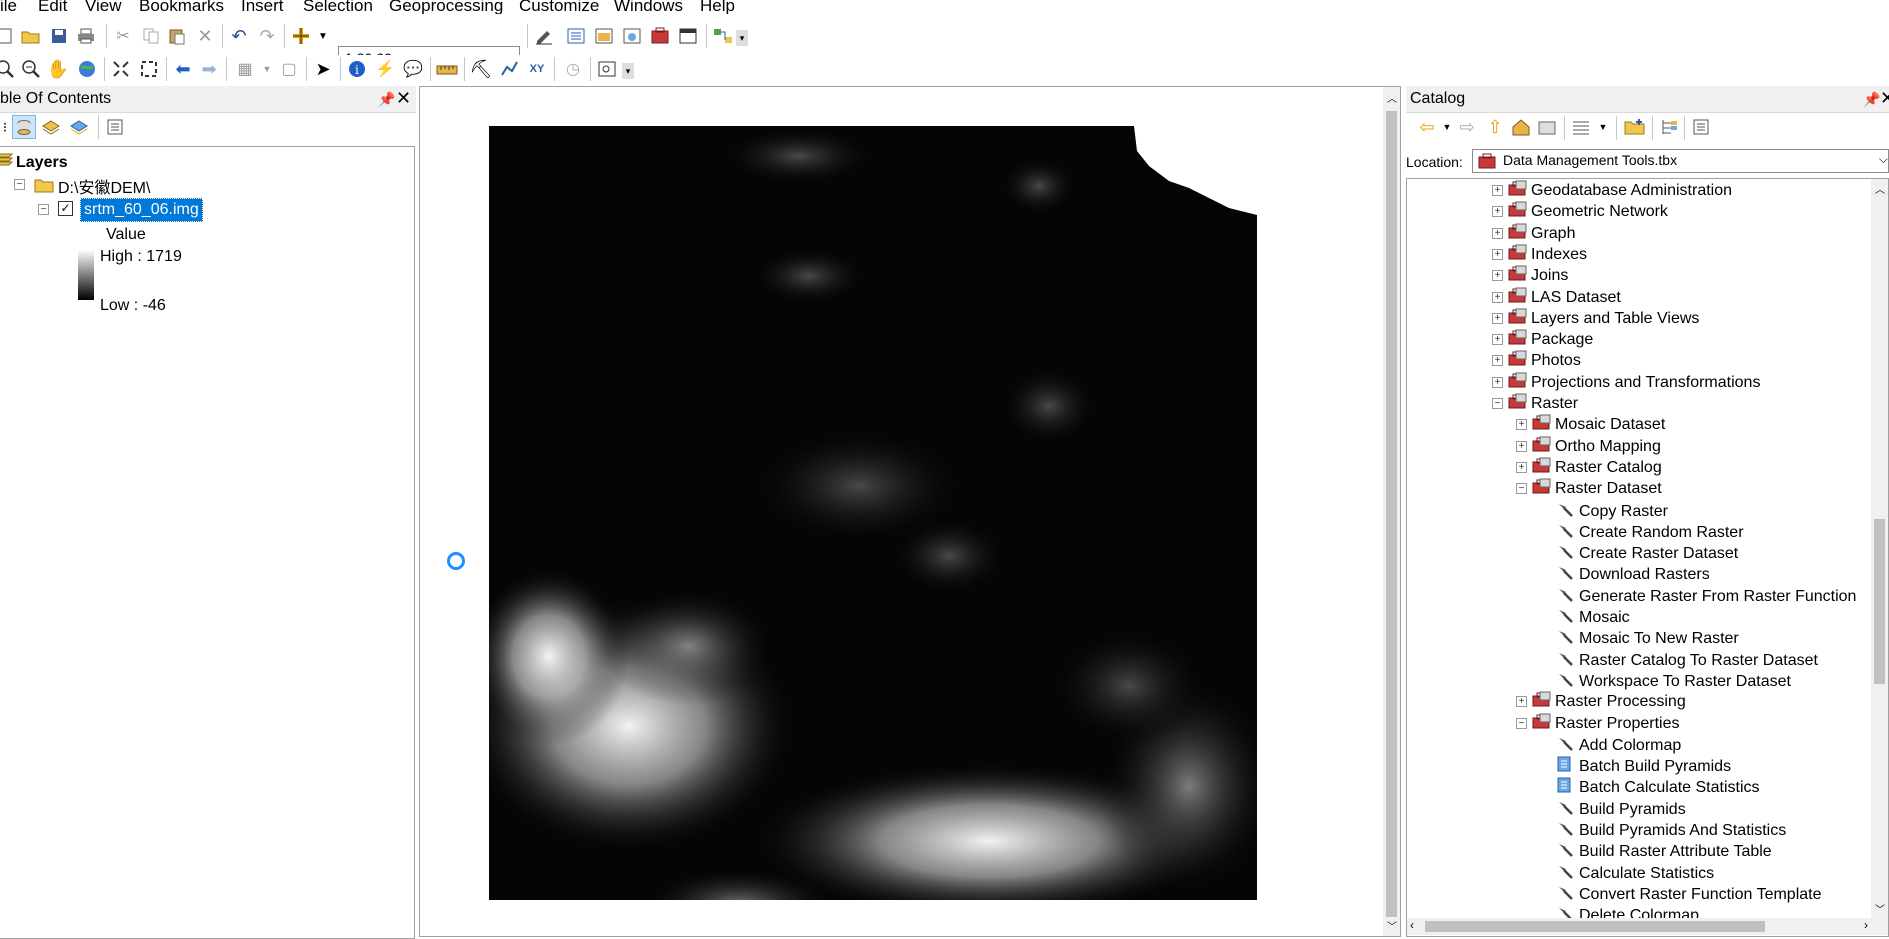 Image resolution: width=1889 pixels, height=939 pixels. What do you see at coordinates (1670, 829) in the screenshot?
I see `catalog-item: Build Pyramids And Statistics` at bounding box center [1670, 829].